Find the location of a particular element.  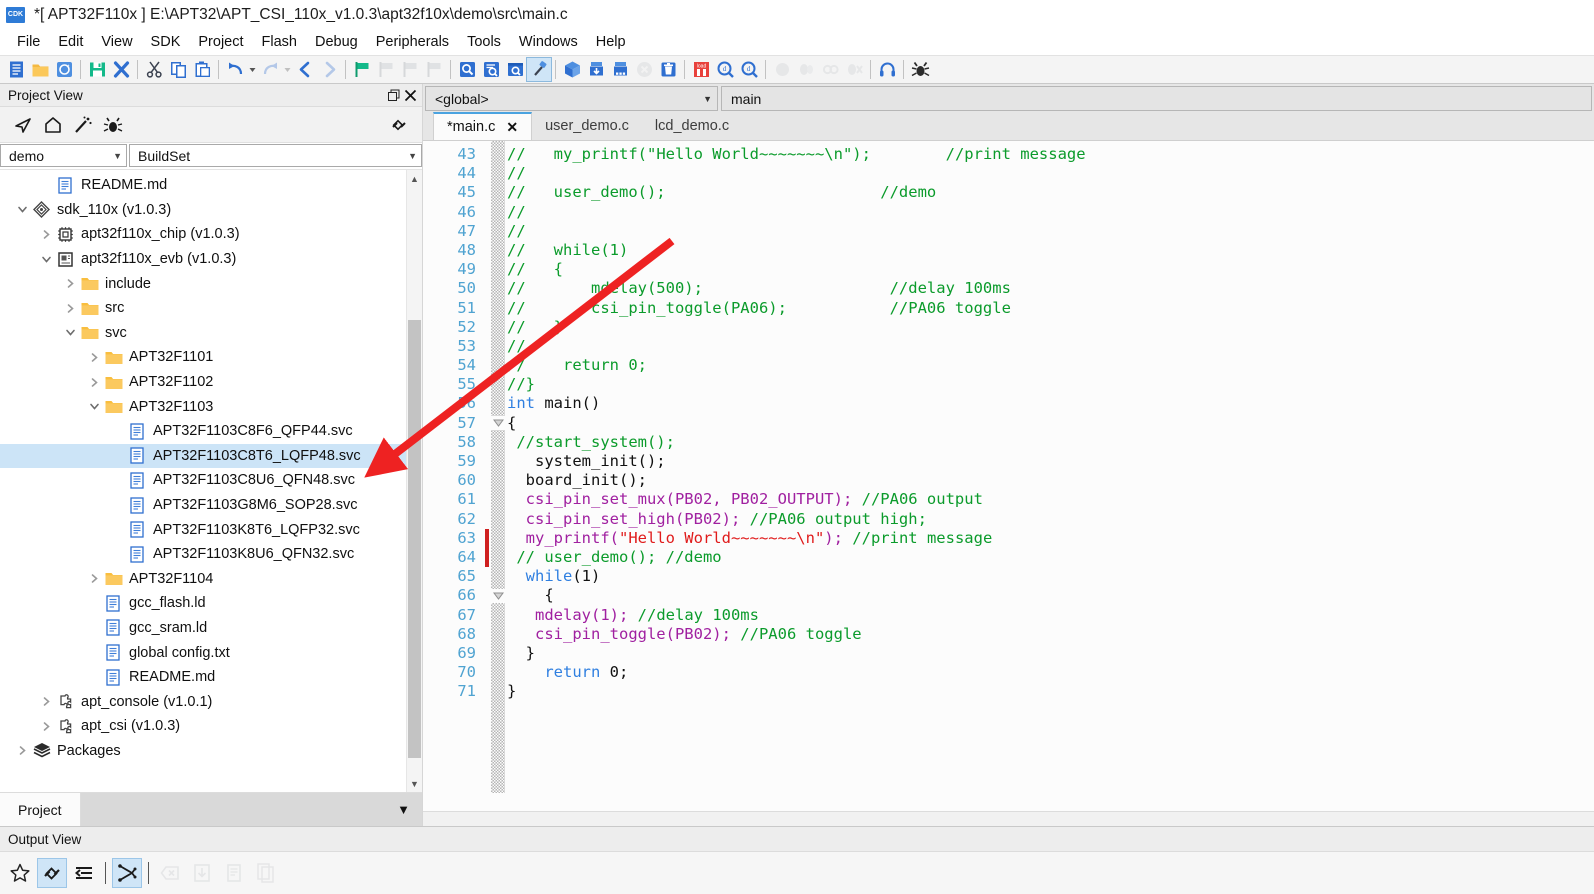

fold-margin is located at coordinates (496, 476).